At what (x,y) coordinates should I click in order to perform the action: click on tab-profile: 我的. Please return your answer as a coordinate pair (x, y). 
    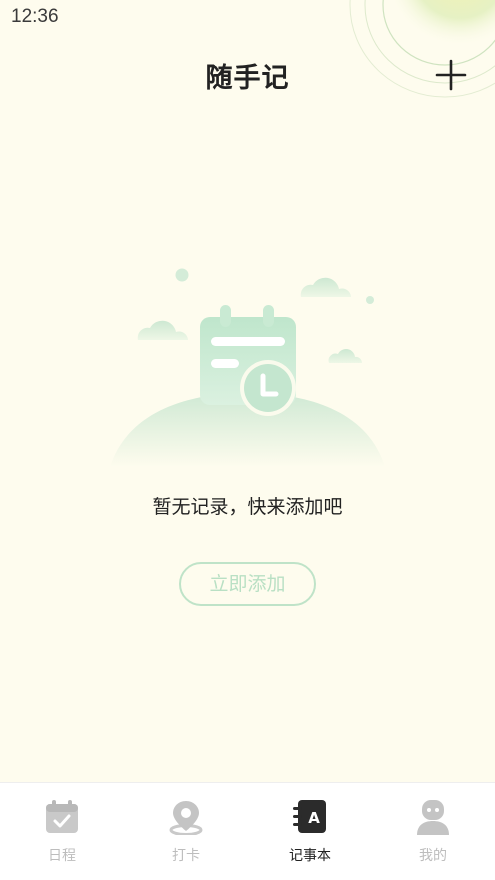
    Looking at the image, I should click on (433, 831).